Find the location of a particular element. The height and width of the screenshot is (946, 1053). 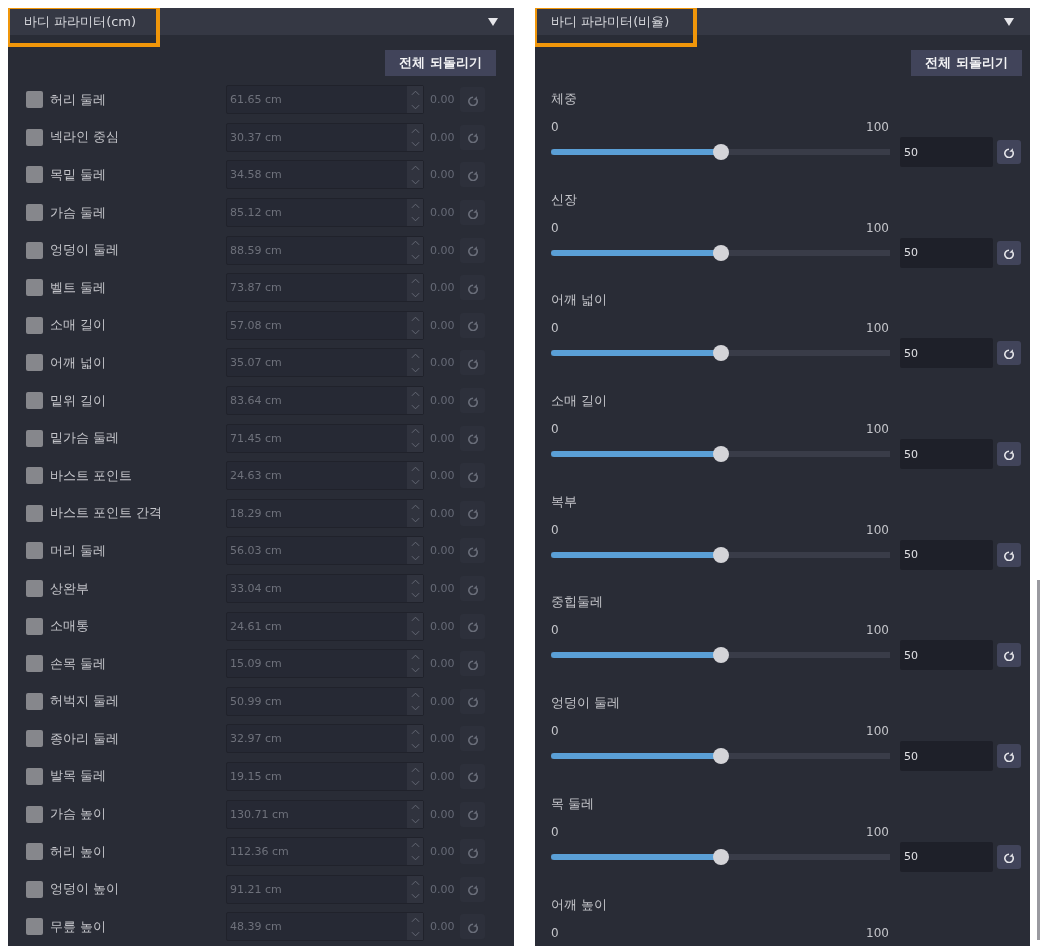

parameter-label: 어깨 높이 is located at coordinates (580, 904).